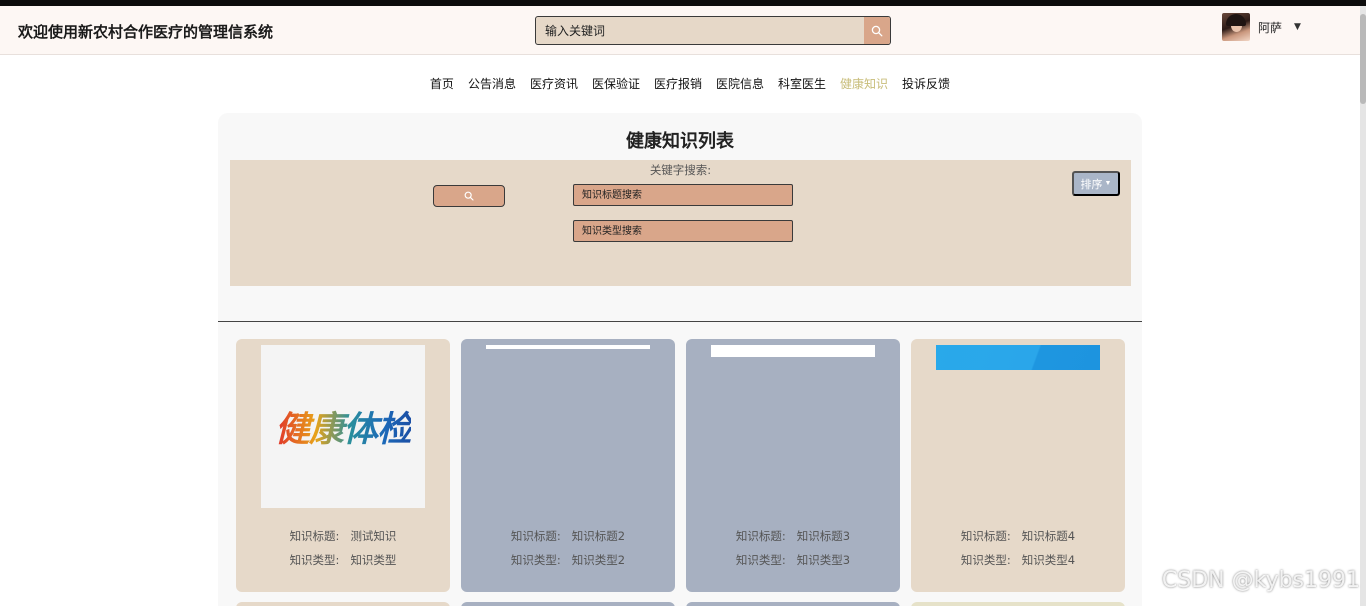 This screenshot has height=606, width=1366. Describe the element at coordinates (492, 83) in the screenshot. I see `nav-item-announcements: 公告消息` at that location.